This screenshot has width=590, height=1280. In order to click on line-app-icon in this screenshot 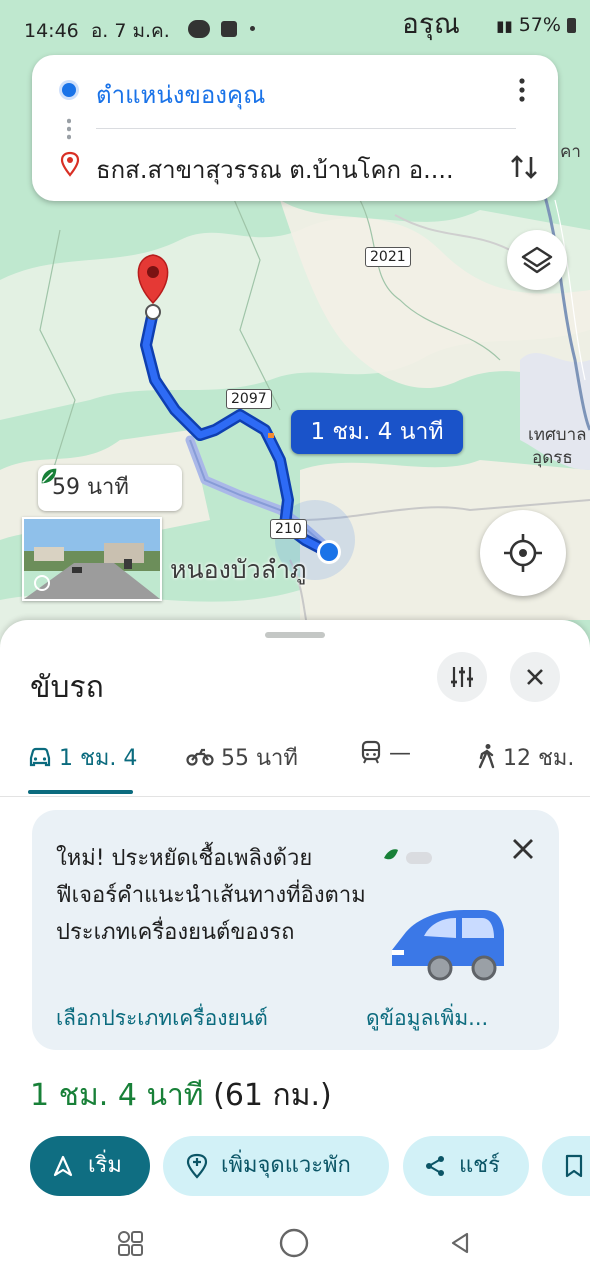, I will do `click(199, 28)`.